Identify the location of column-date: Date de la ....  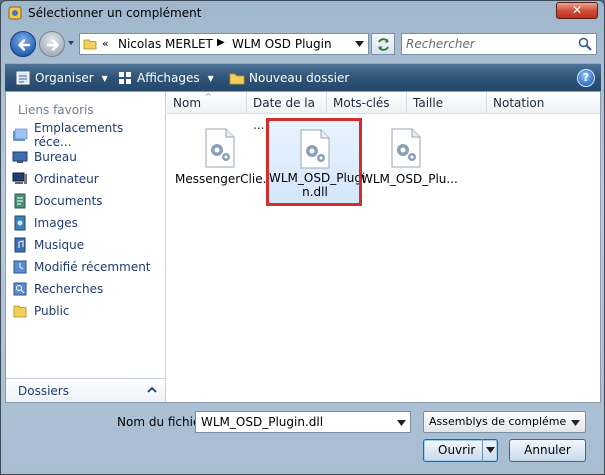
(287, 112).